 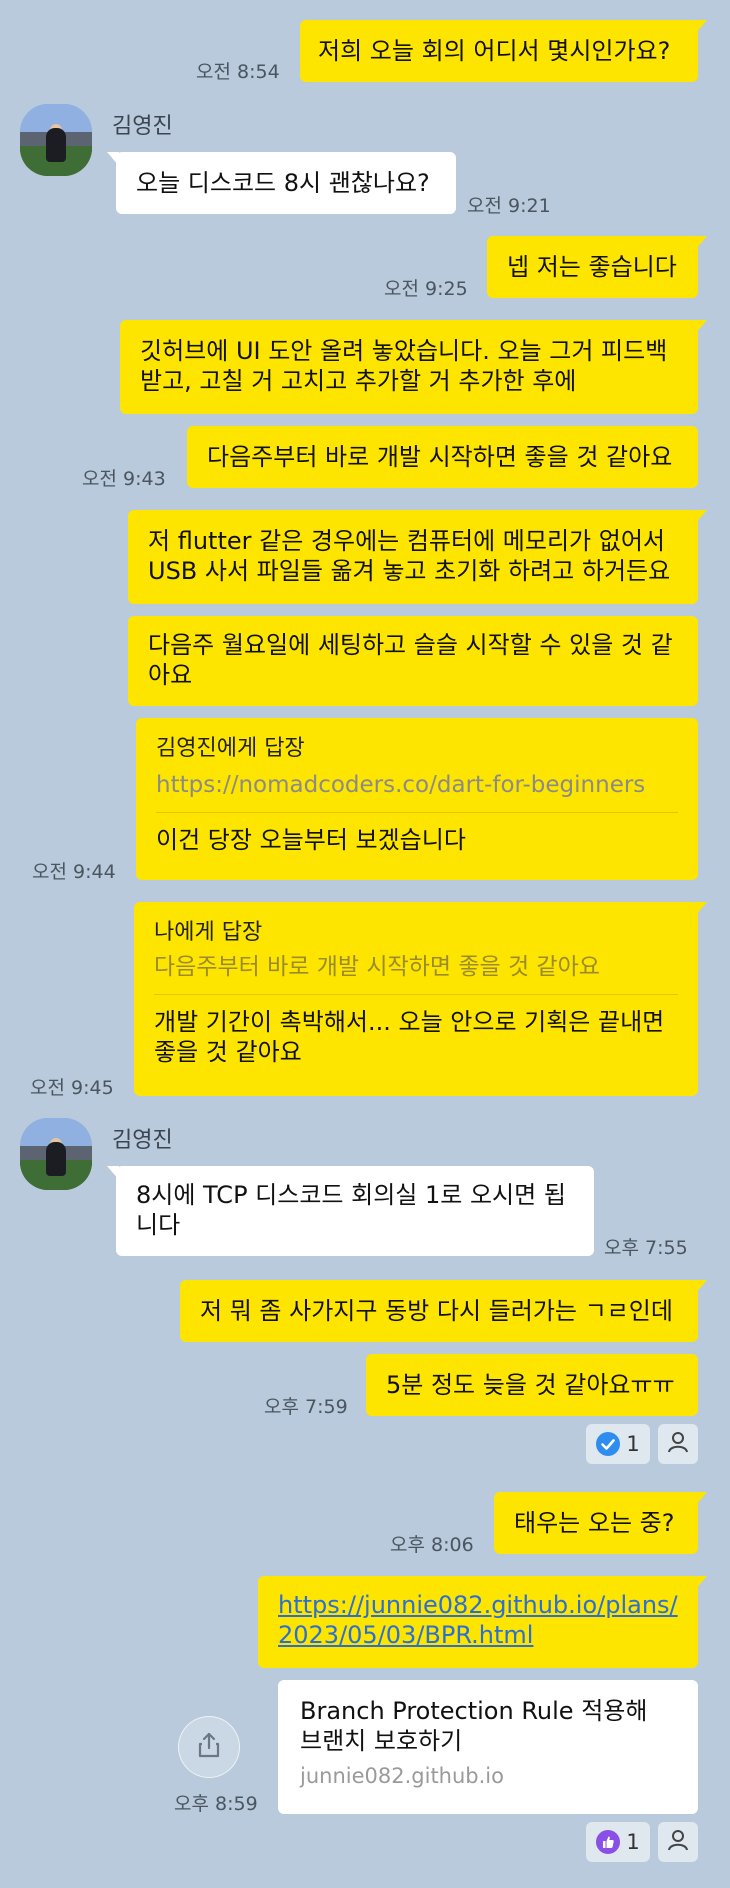 I want to click on reply-target: 김영진에게 답장, so click(x=230, y=748).